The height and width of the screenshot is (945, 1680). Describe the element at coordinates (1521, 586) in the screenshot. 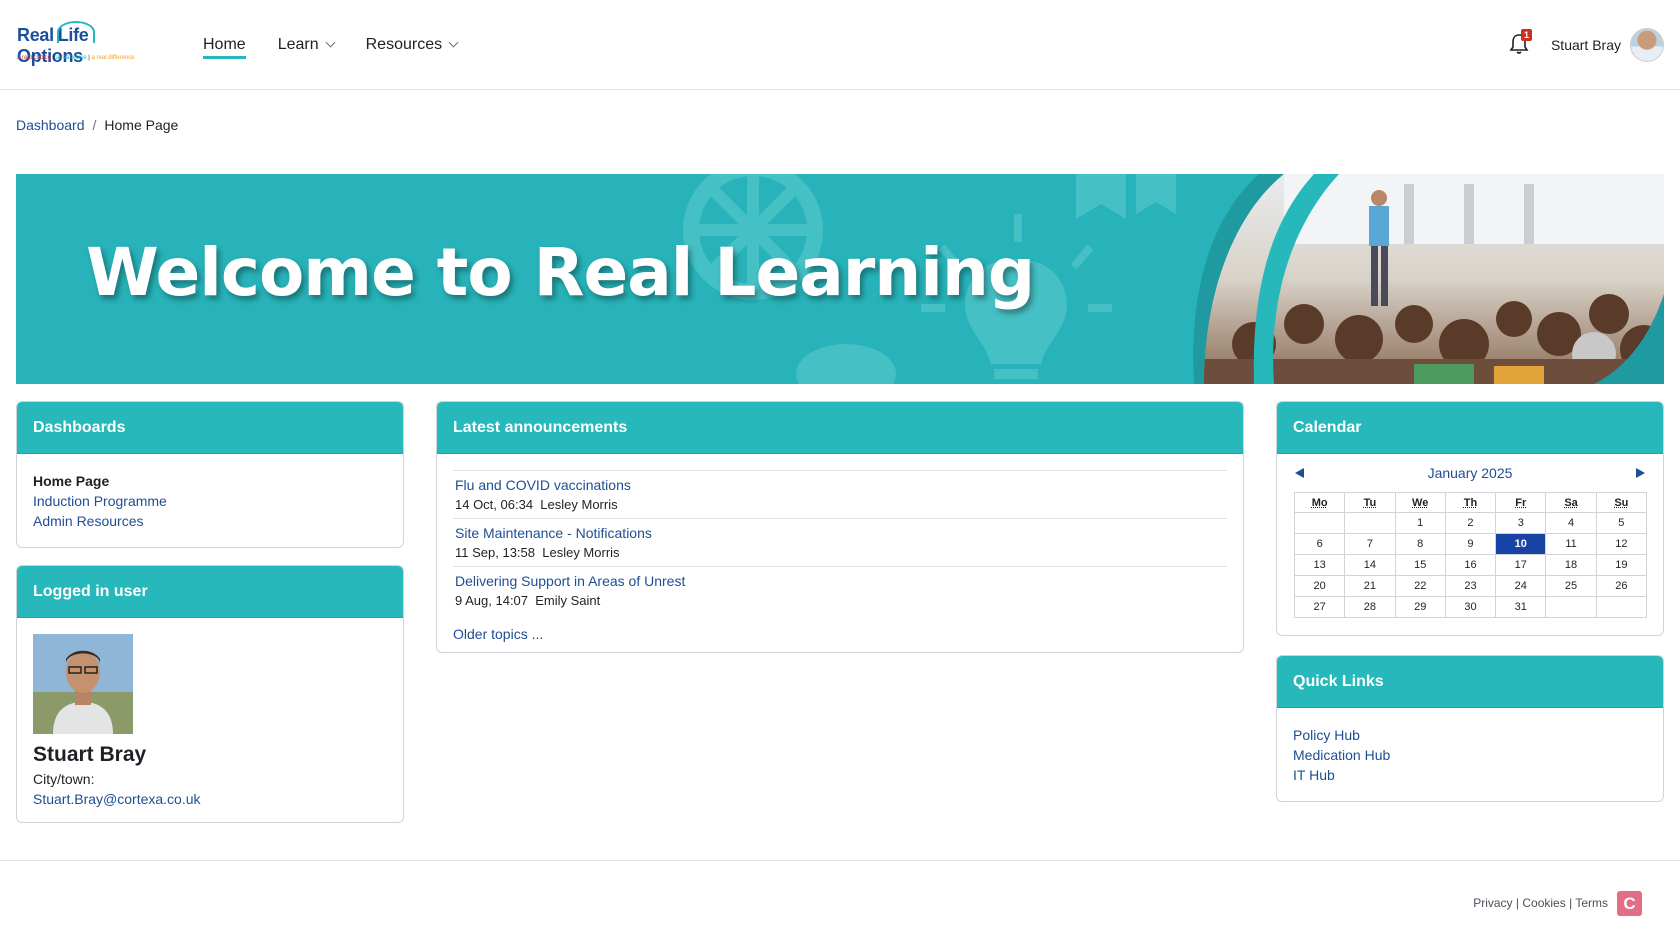

I see `calendar-day: 24` at that location.